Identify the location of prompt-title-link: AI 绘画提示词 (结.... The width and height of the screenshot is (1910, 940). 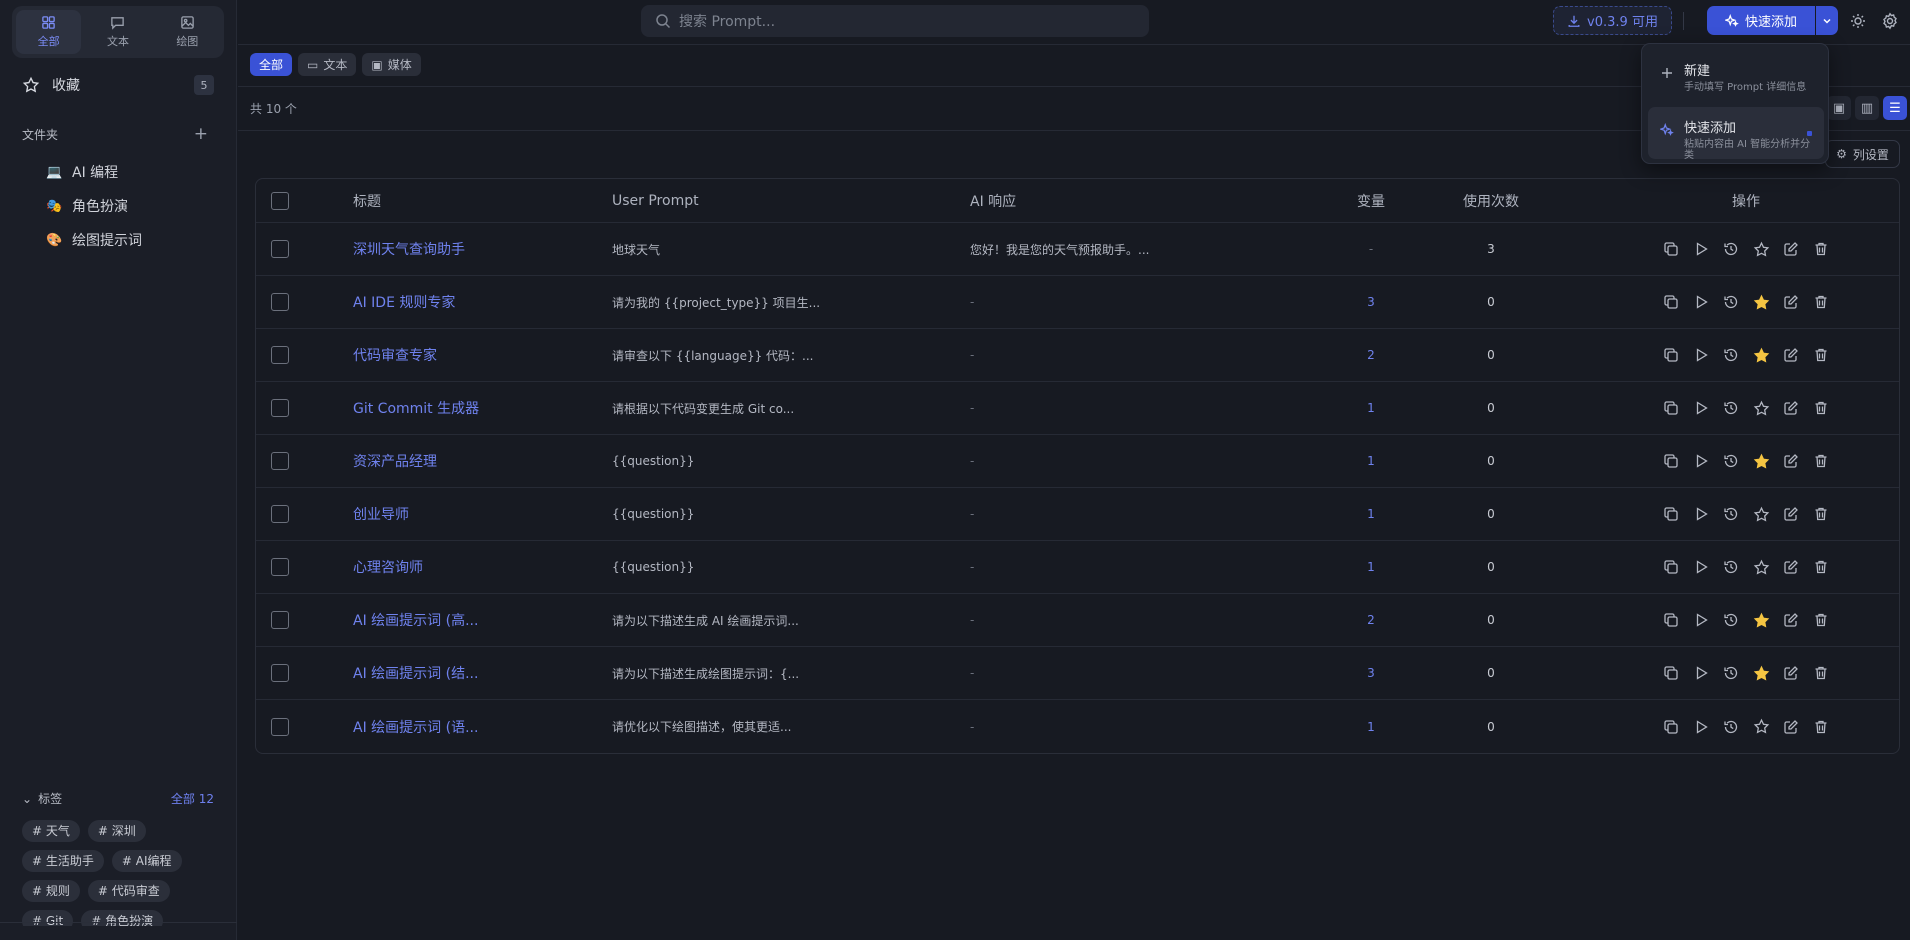
(473, 673).